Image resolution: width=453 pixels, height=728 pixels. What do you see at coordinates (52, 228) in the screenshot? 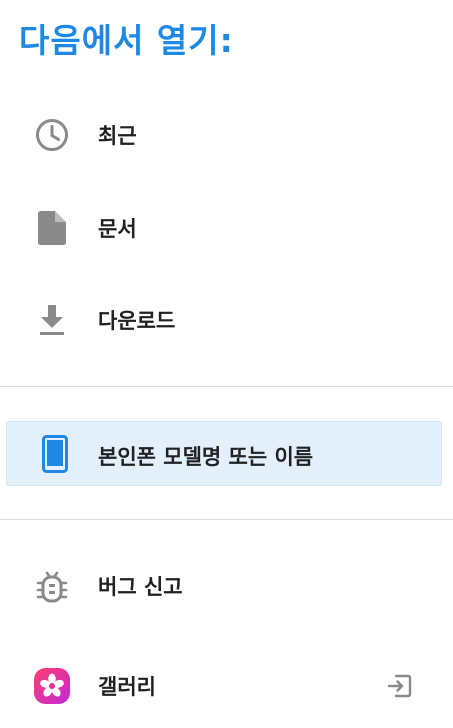
I see `document-icon` at bounding box center [52, 228].